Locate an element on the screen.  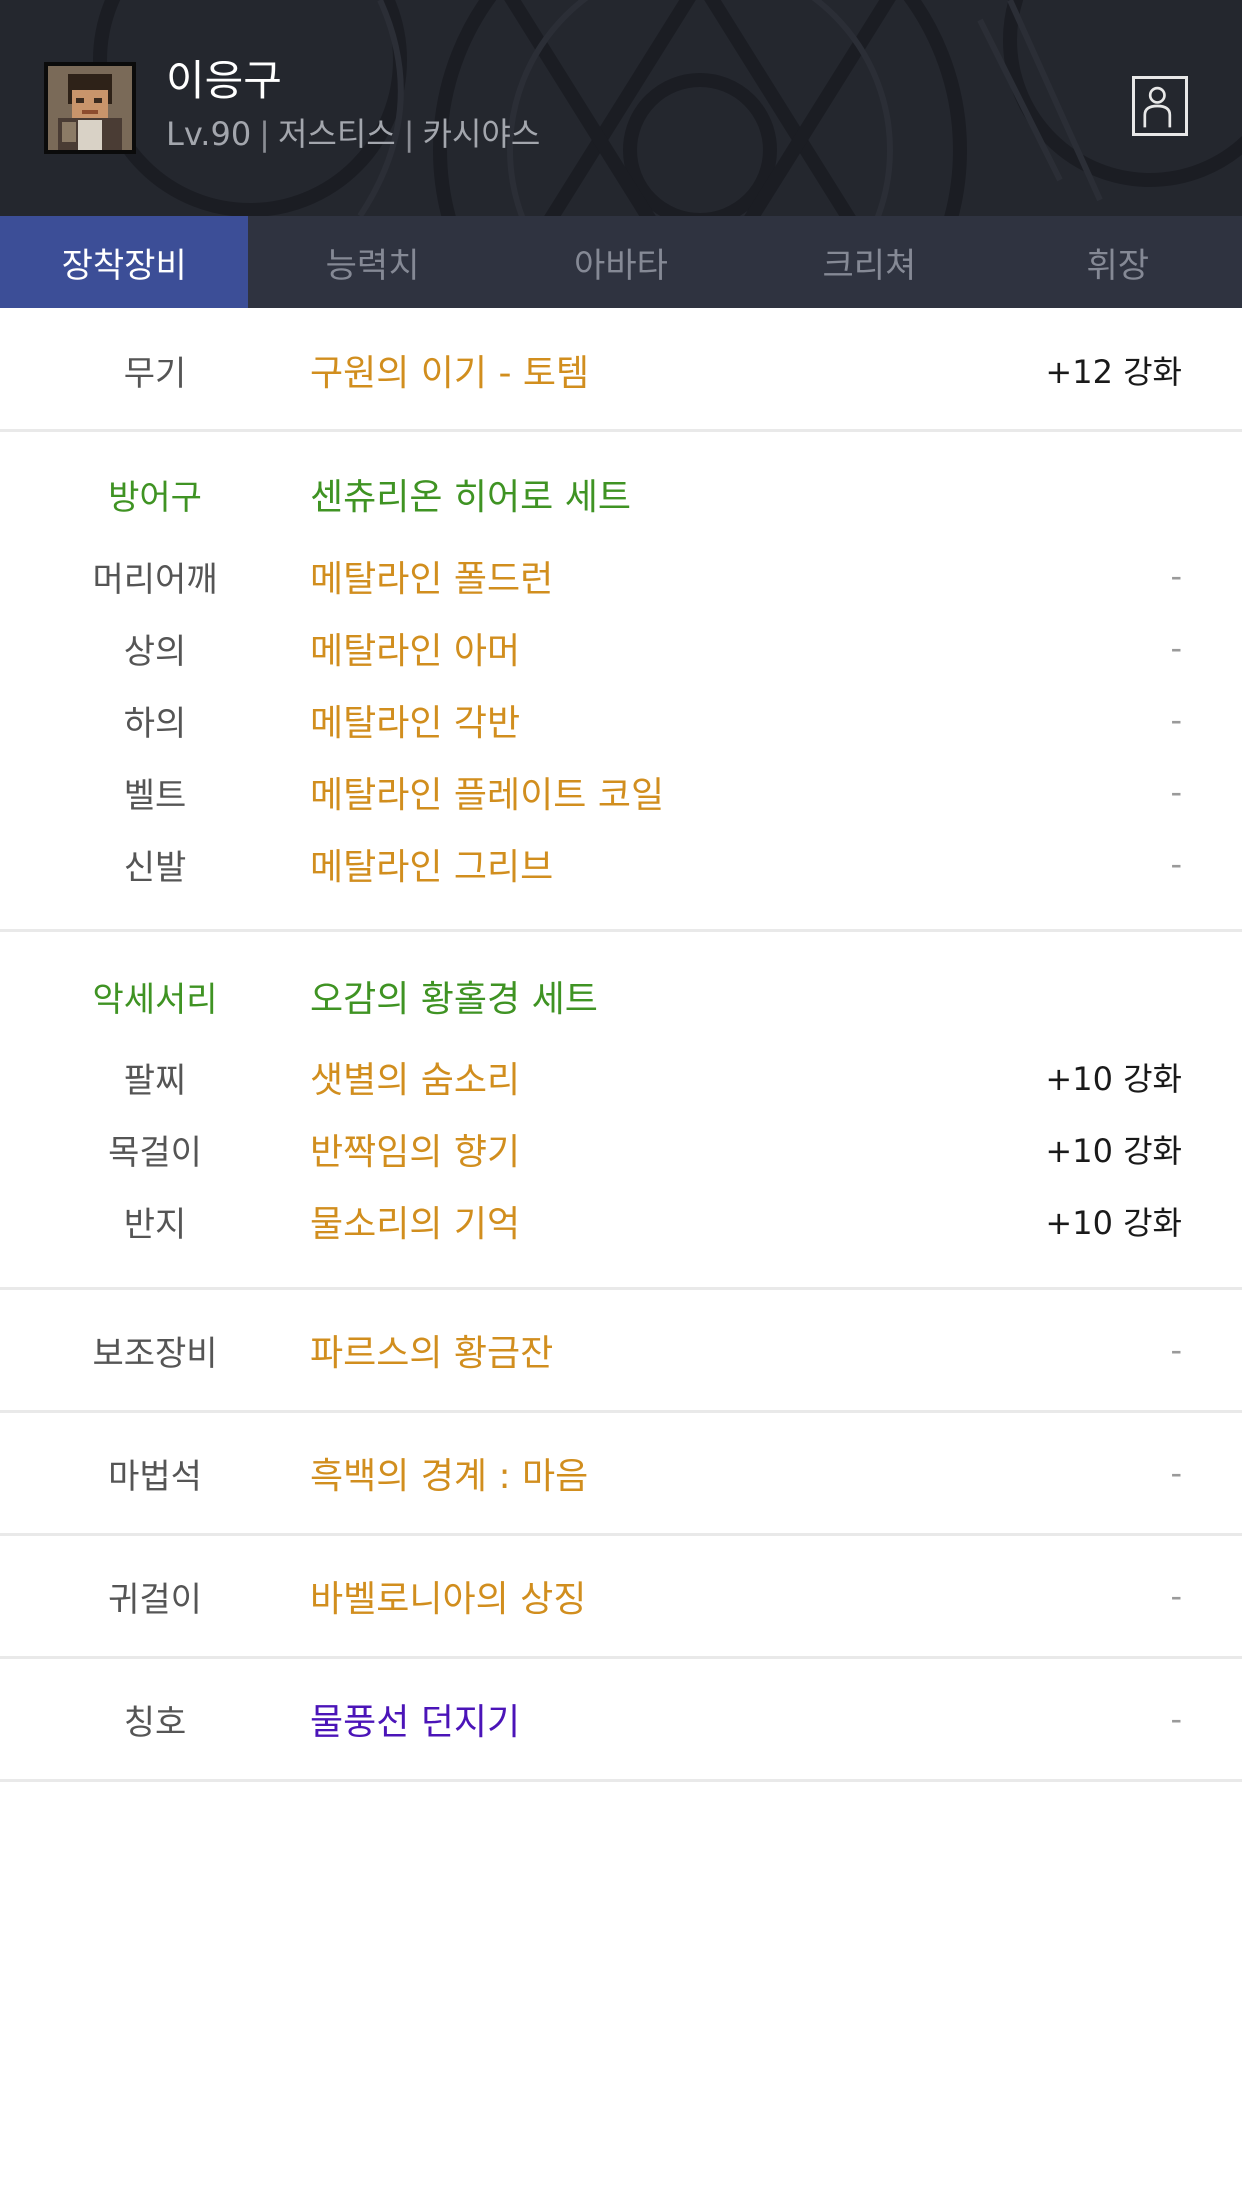
item-name: 파르스의 황금잔 is located at coordinates (432, 1353).